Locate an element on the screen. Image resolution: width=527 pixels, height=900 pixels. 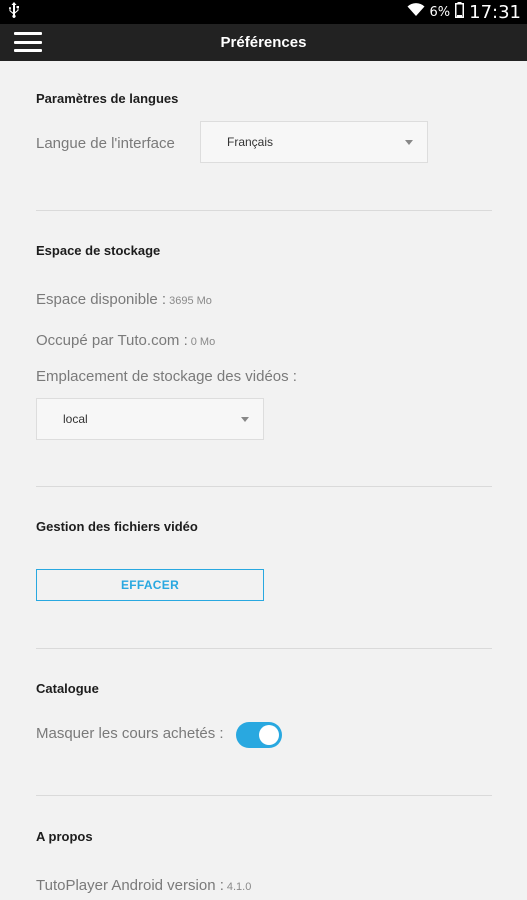
hide-purchased-label: Masquer les cours achetés : is located at coordinates (130, 733).